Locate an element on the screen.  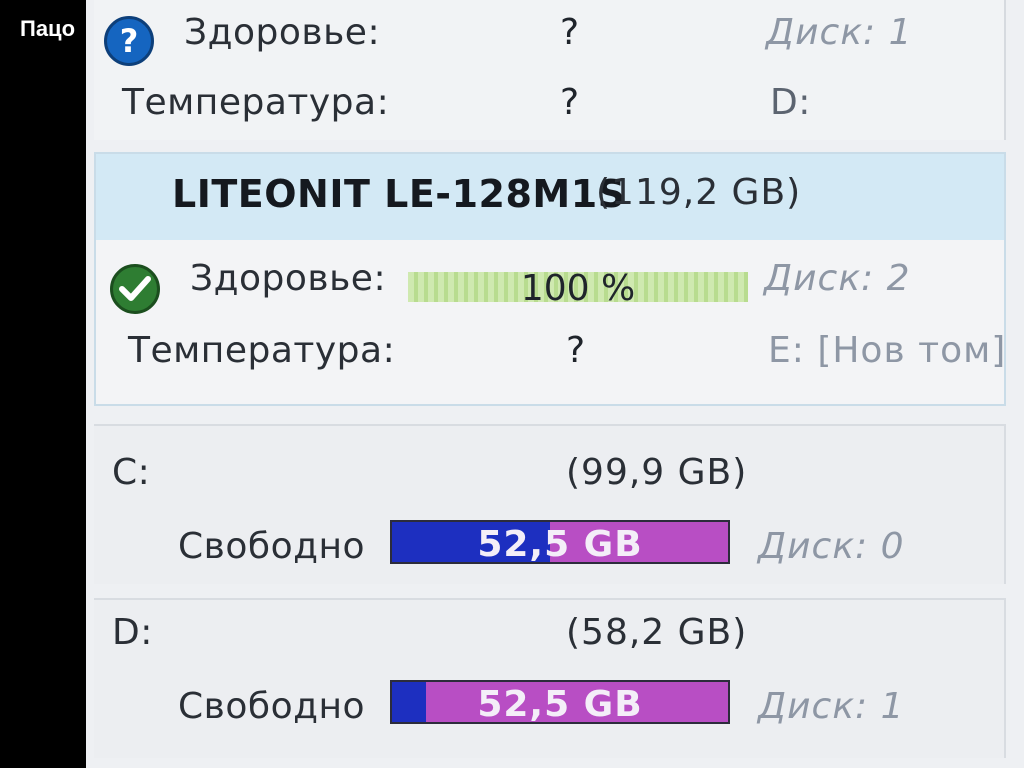
volume-d-free-value: 52,5 GB is located at coordinates (560, 704).